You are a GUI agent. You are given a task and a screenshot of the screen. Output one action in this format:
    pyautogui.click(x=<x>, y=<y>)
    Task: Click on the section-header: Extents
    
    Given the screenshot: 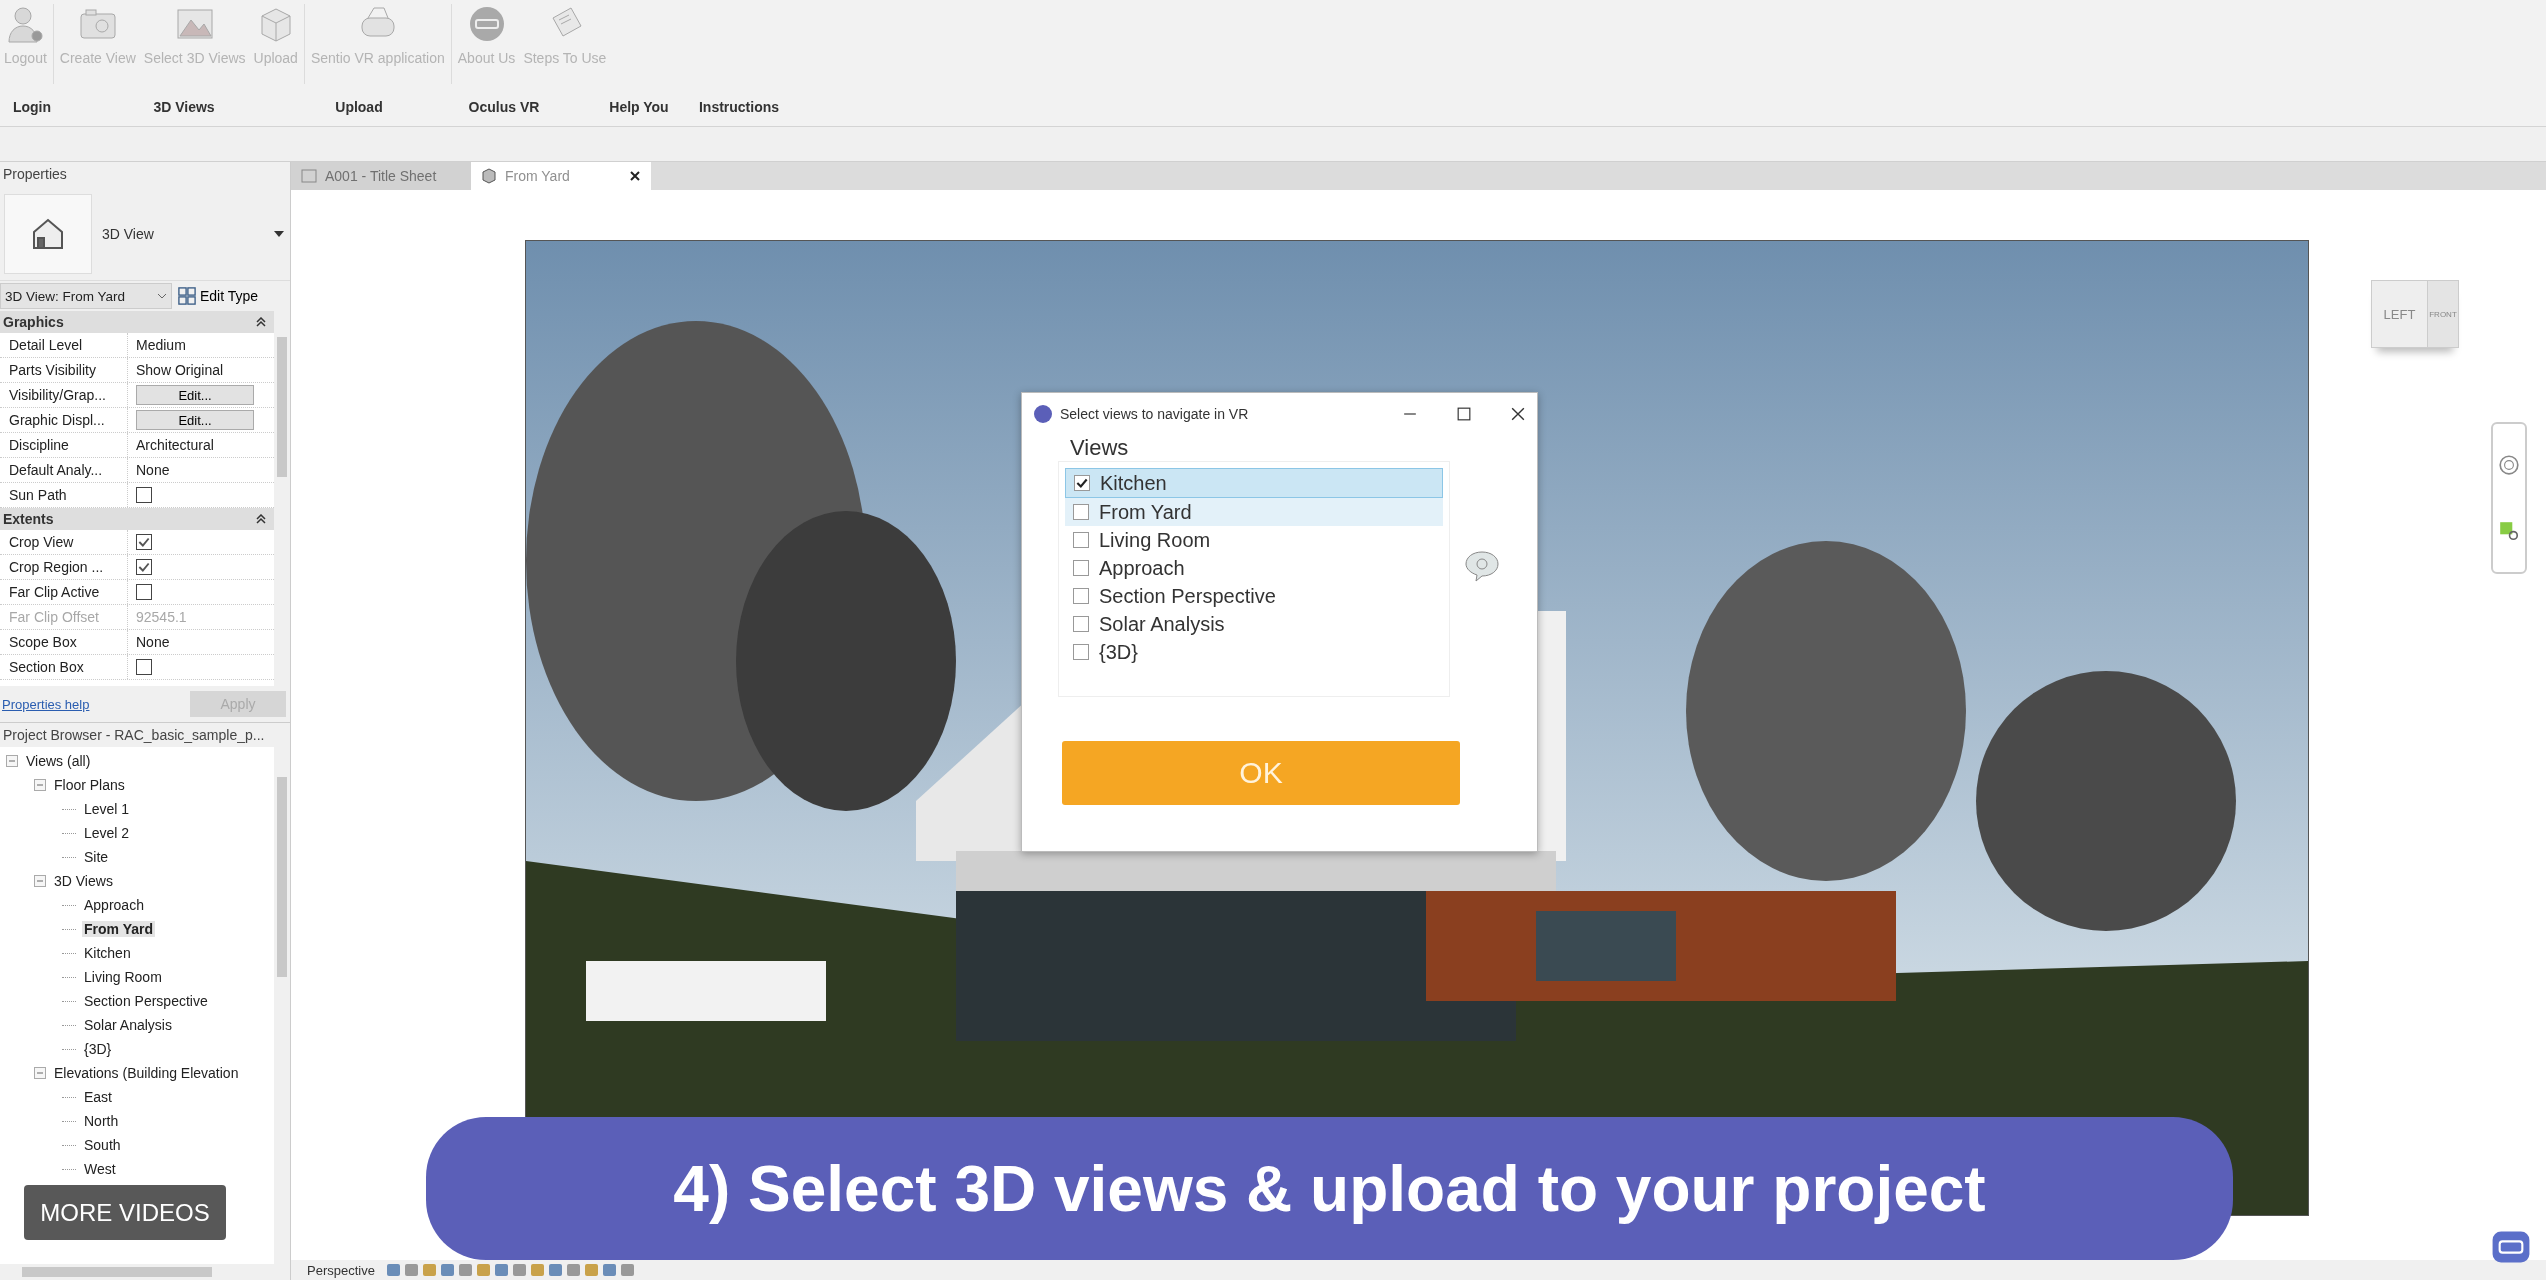 What is the action you would take?
    pyautogui.click(x=137, y=519)
    